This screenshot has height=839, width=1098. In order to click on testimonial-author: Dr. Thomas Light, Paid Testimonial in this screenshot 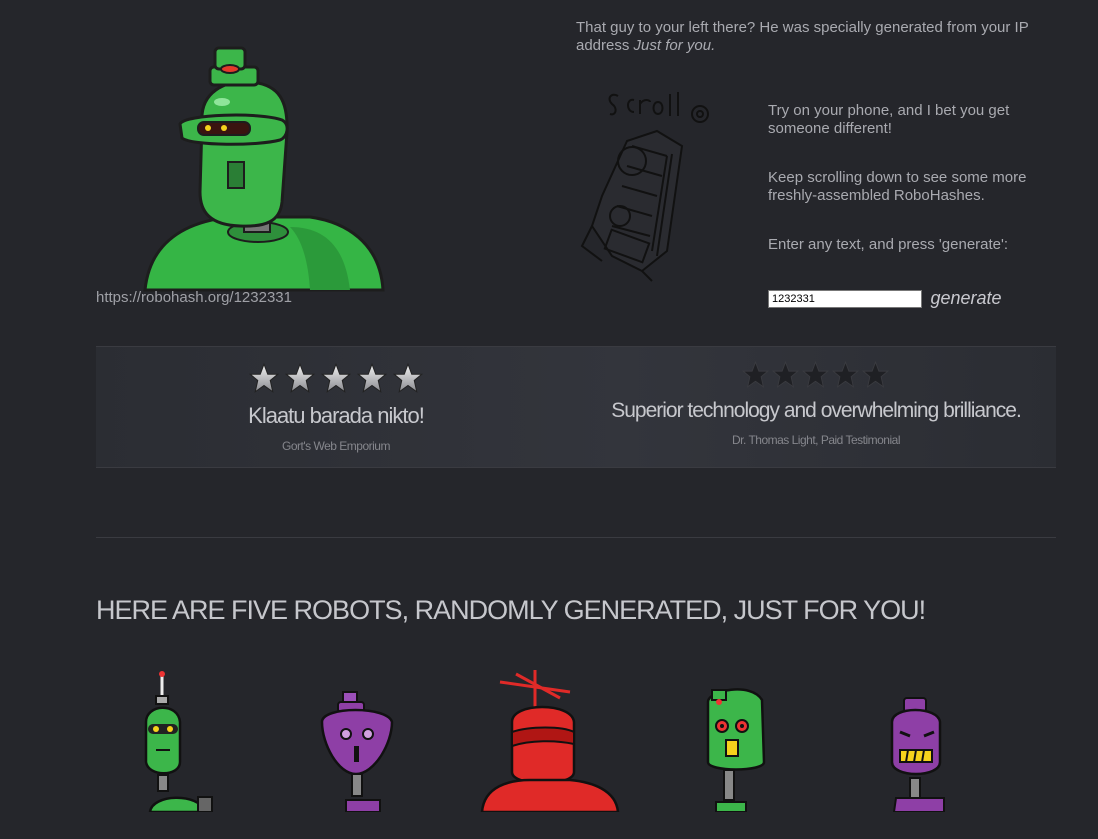, I will do `click(816, 440)`.